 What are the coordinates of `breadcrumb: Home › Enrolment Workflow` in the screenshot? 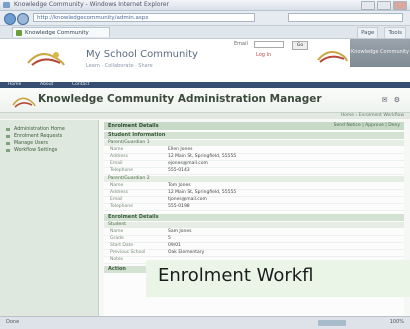 It's located at (372, 116).